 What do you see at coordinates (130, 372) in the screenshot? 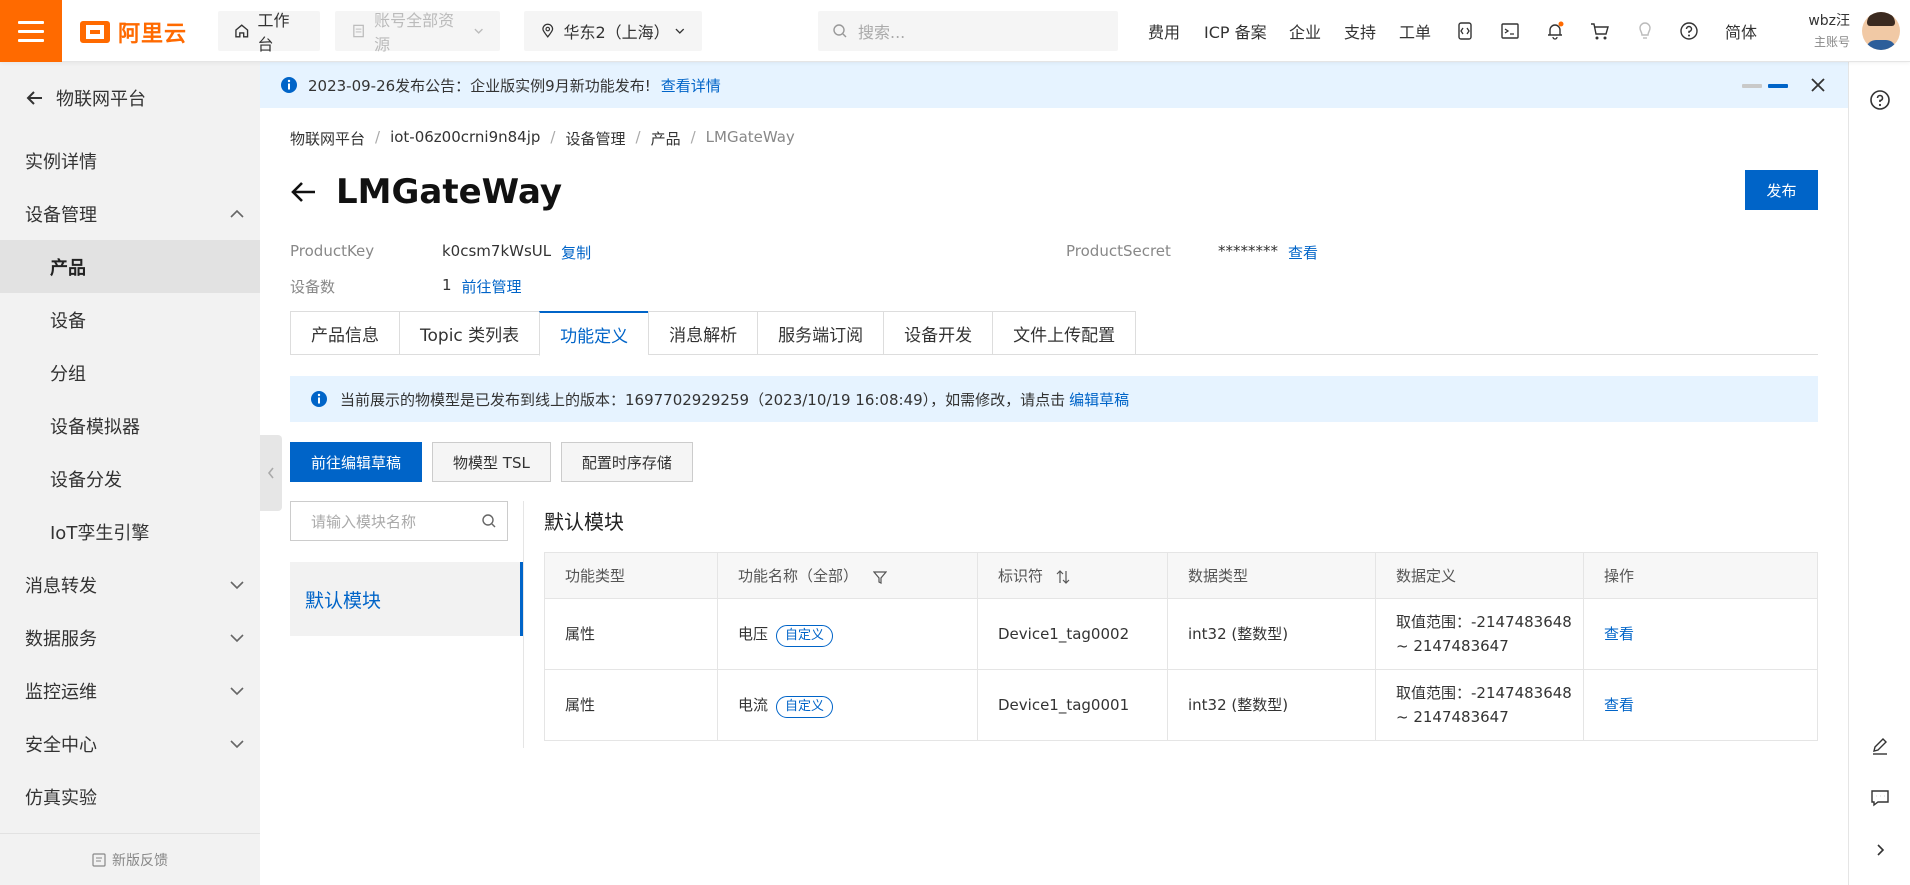
I see `sidebar-item: 分组` at bounding box center [130, 372].